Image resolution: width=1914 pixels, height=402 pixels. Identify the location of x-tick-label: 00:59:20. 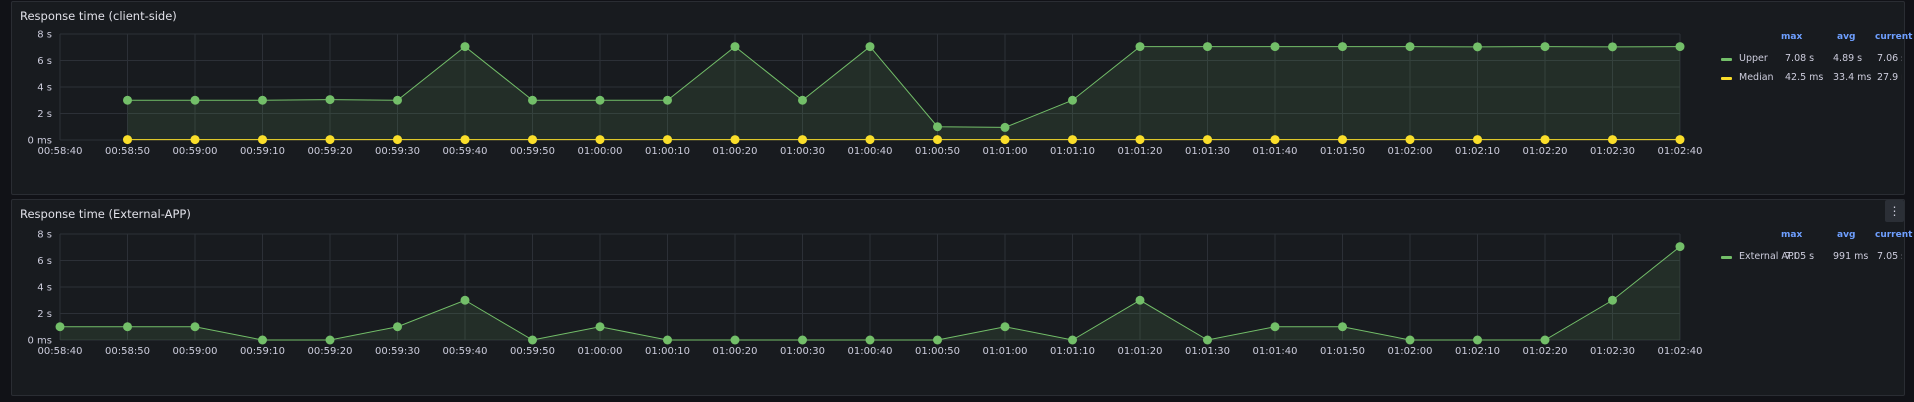
(330, 351).